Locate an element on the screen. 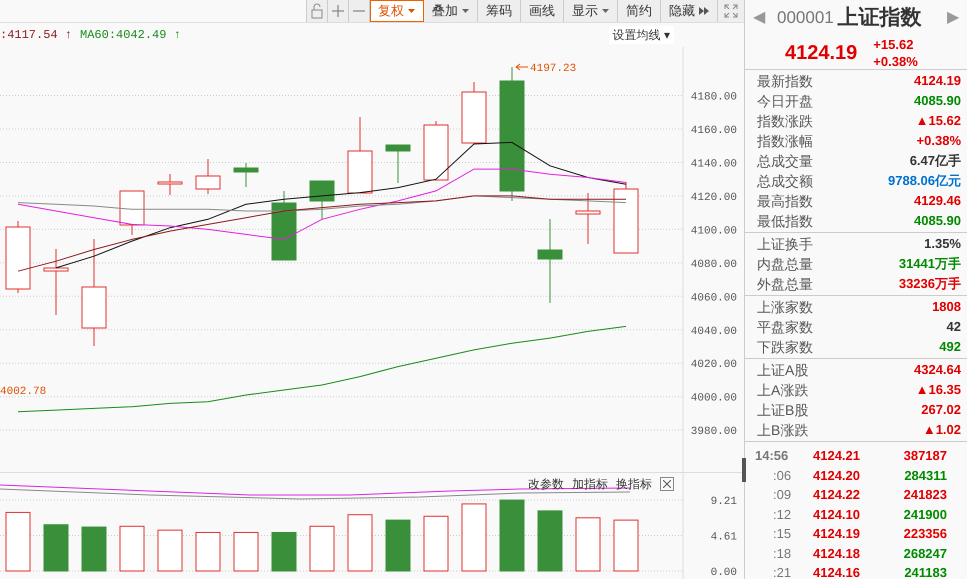 The height and width of the screenshot is (579, 967). toolbar-tab: 显示 is located at coordinates (591, 11).